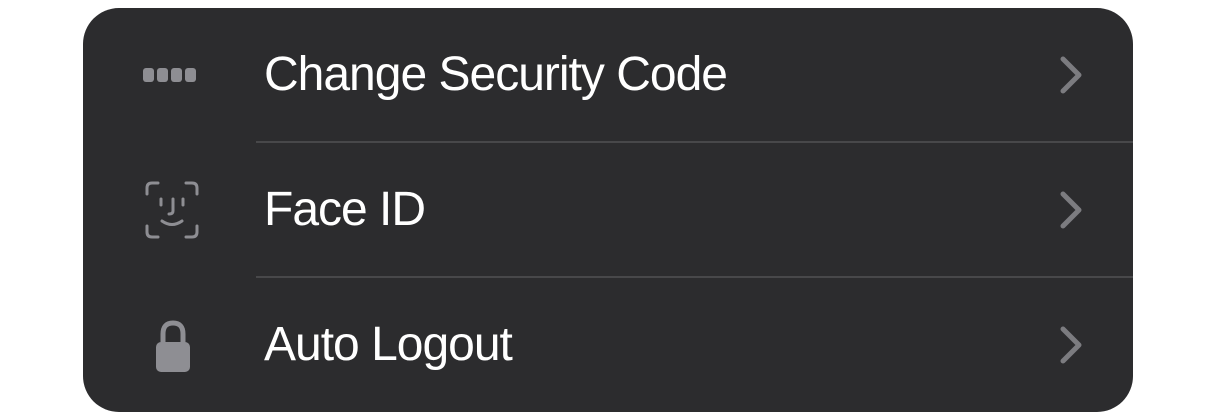  What do you see at coordinates (345, 209) in the screenshot?
I see `face-id-label: Face ID` at bounding box center [345, 209].